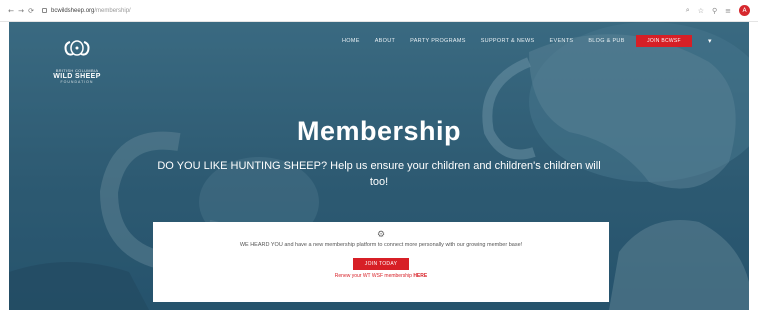 The width and height of the screenshot is (758, 310). Describe the element at coordinates (688, 10) in the screenshot. I see `zoom-icon: ⌕` at that location.